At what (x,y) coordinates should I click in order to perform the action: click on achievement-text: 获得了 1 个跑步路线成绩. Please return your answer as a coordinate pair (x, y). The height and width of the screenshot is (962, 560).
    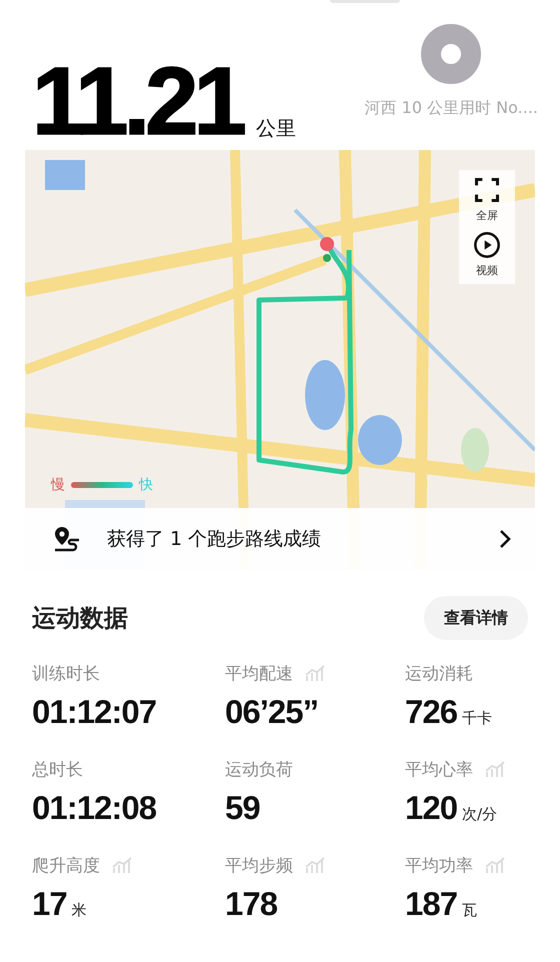
    Looking at the image, I should click on (214, 539).